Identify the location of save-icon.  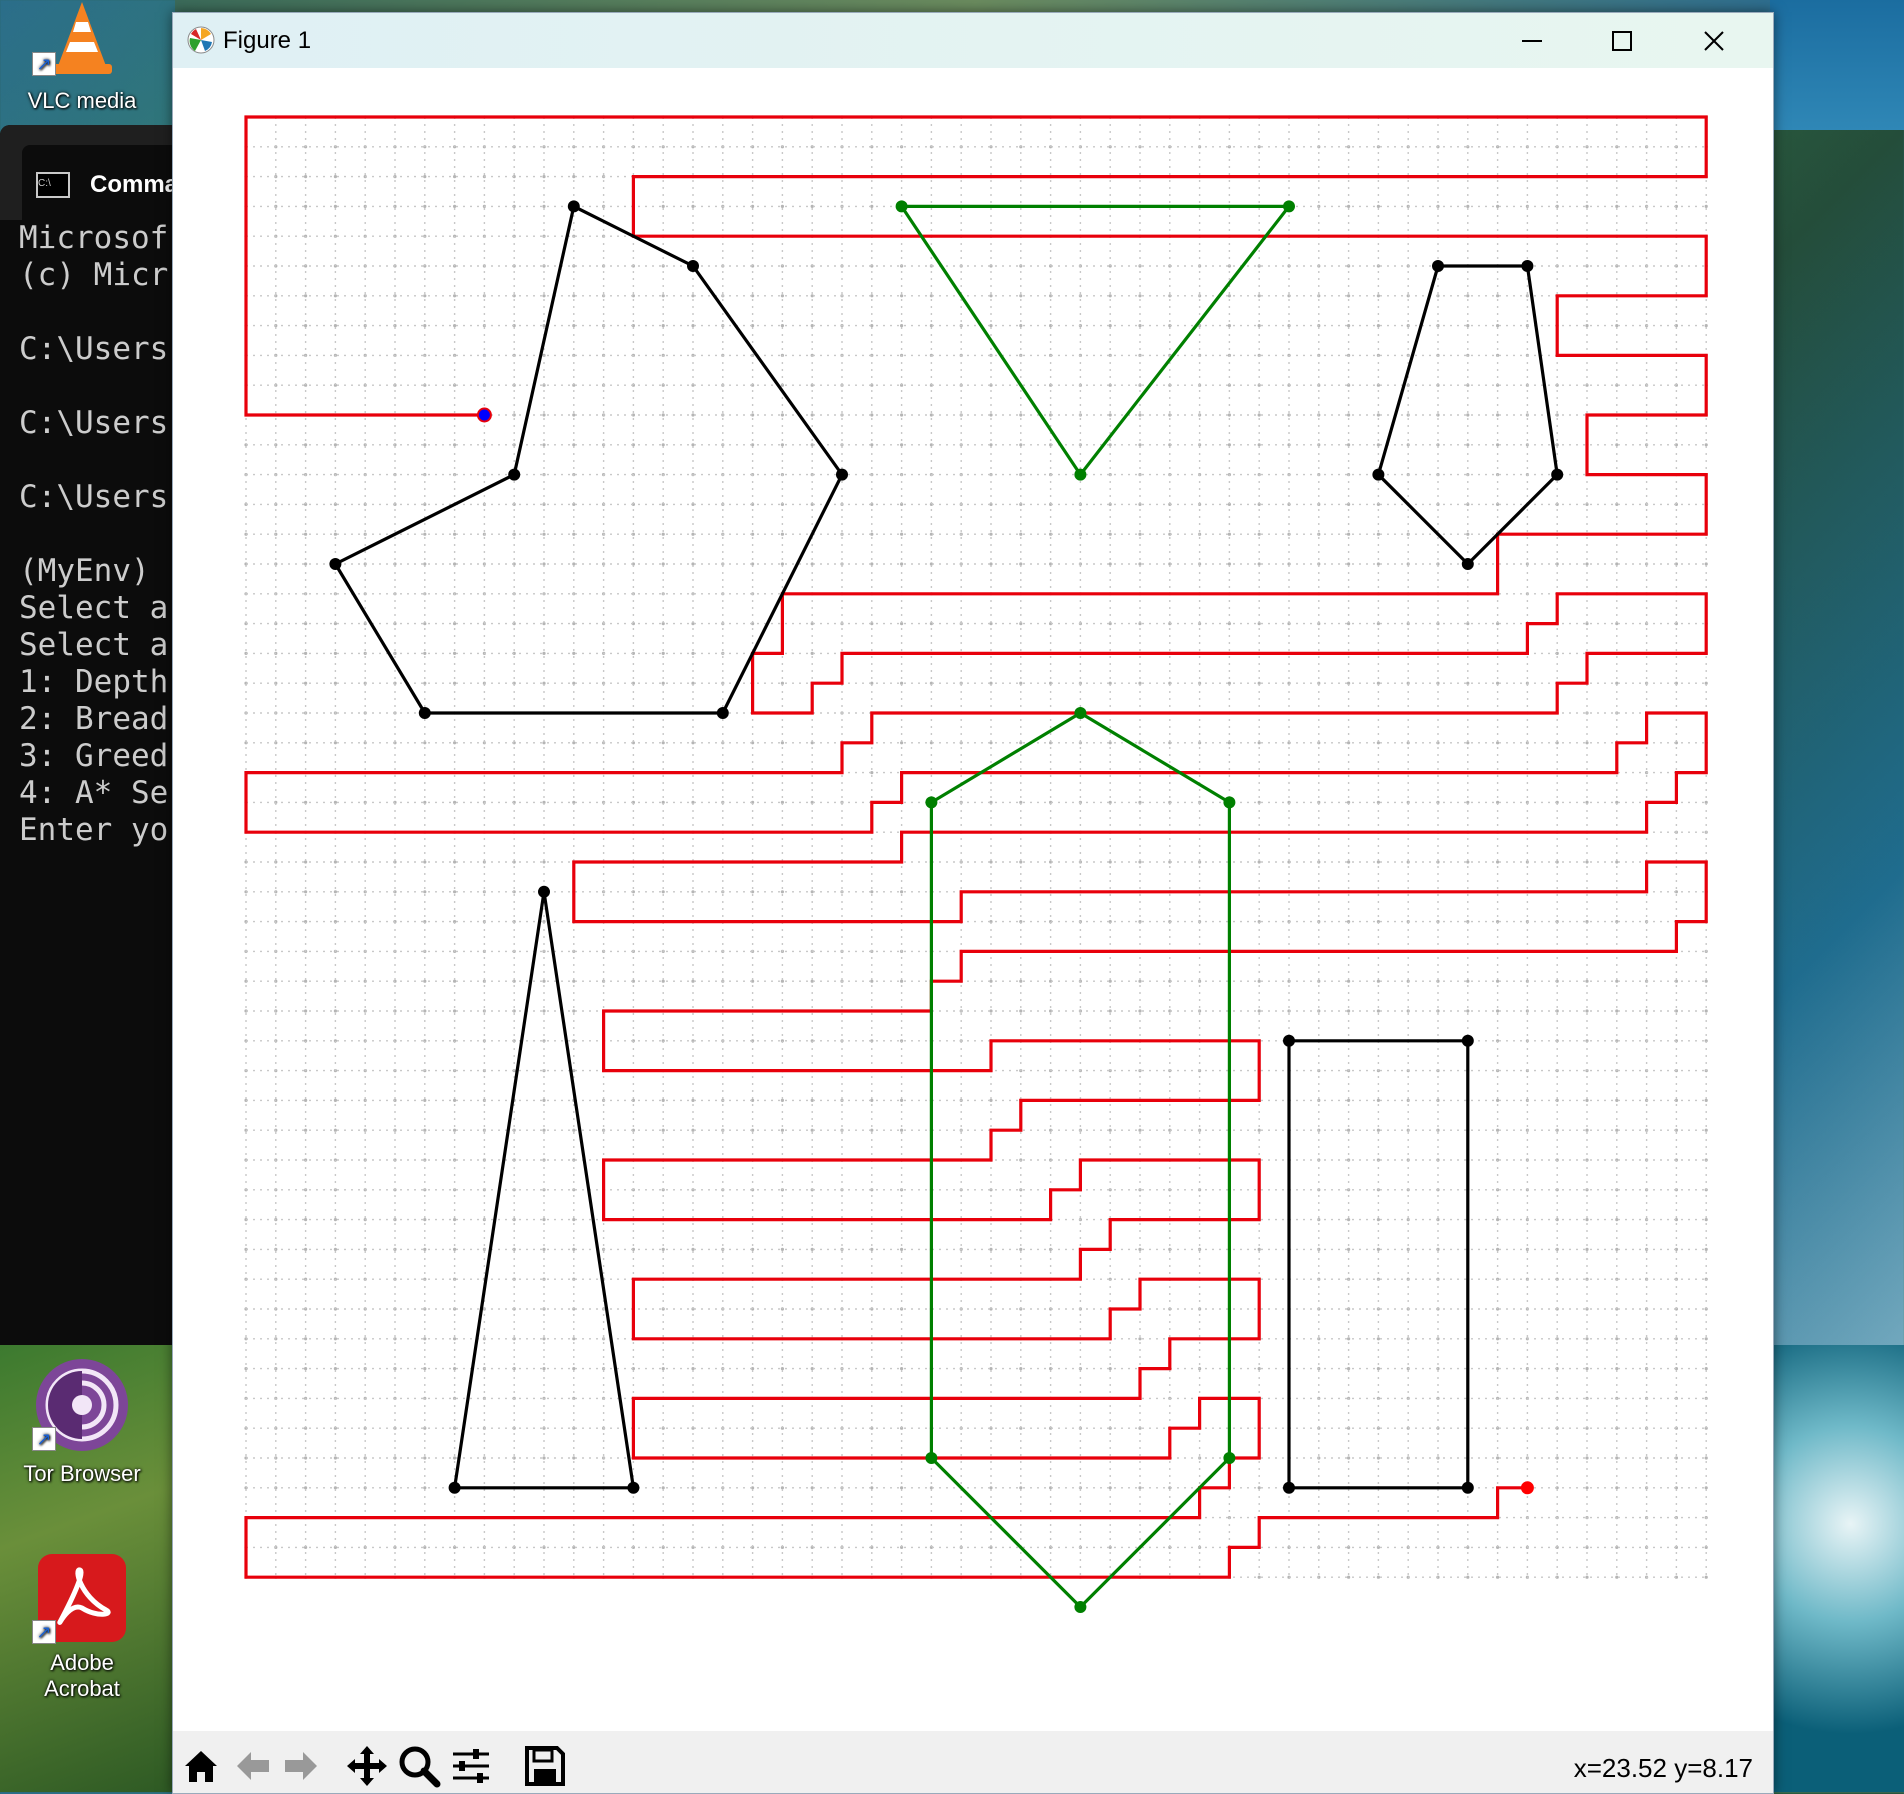
(545, 1766).